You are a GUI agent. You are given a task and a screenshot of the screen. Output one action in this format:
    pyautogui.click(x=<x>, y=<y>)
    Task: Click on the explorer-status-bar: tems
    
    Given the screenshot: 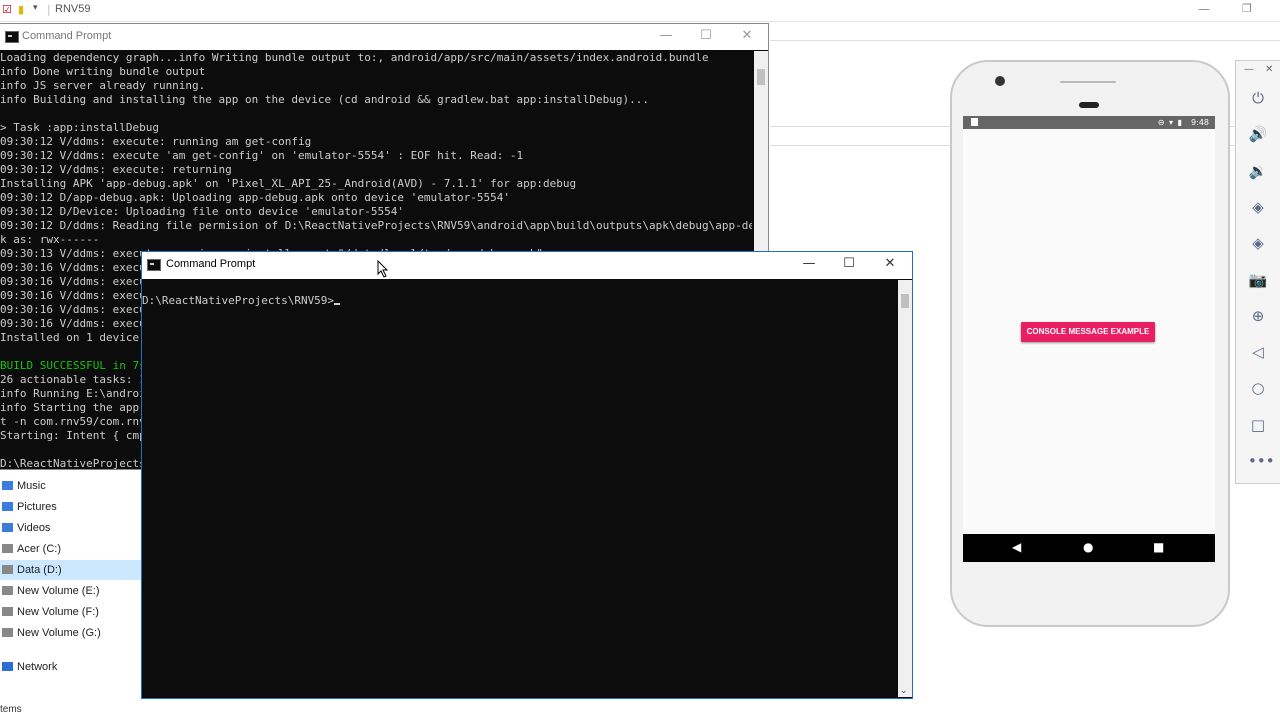 What is the action you would take?
    pyautogui.click(x=11, y=709)
    